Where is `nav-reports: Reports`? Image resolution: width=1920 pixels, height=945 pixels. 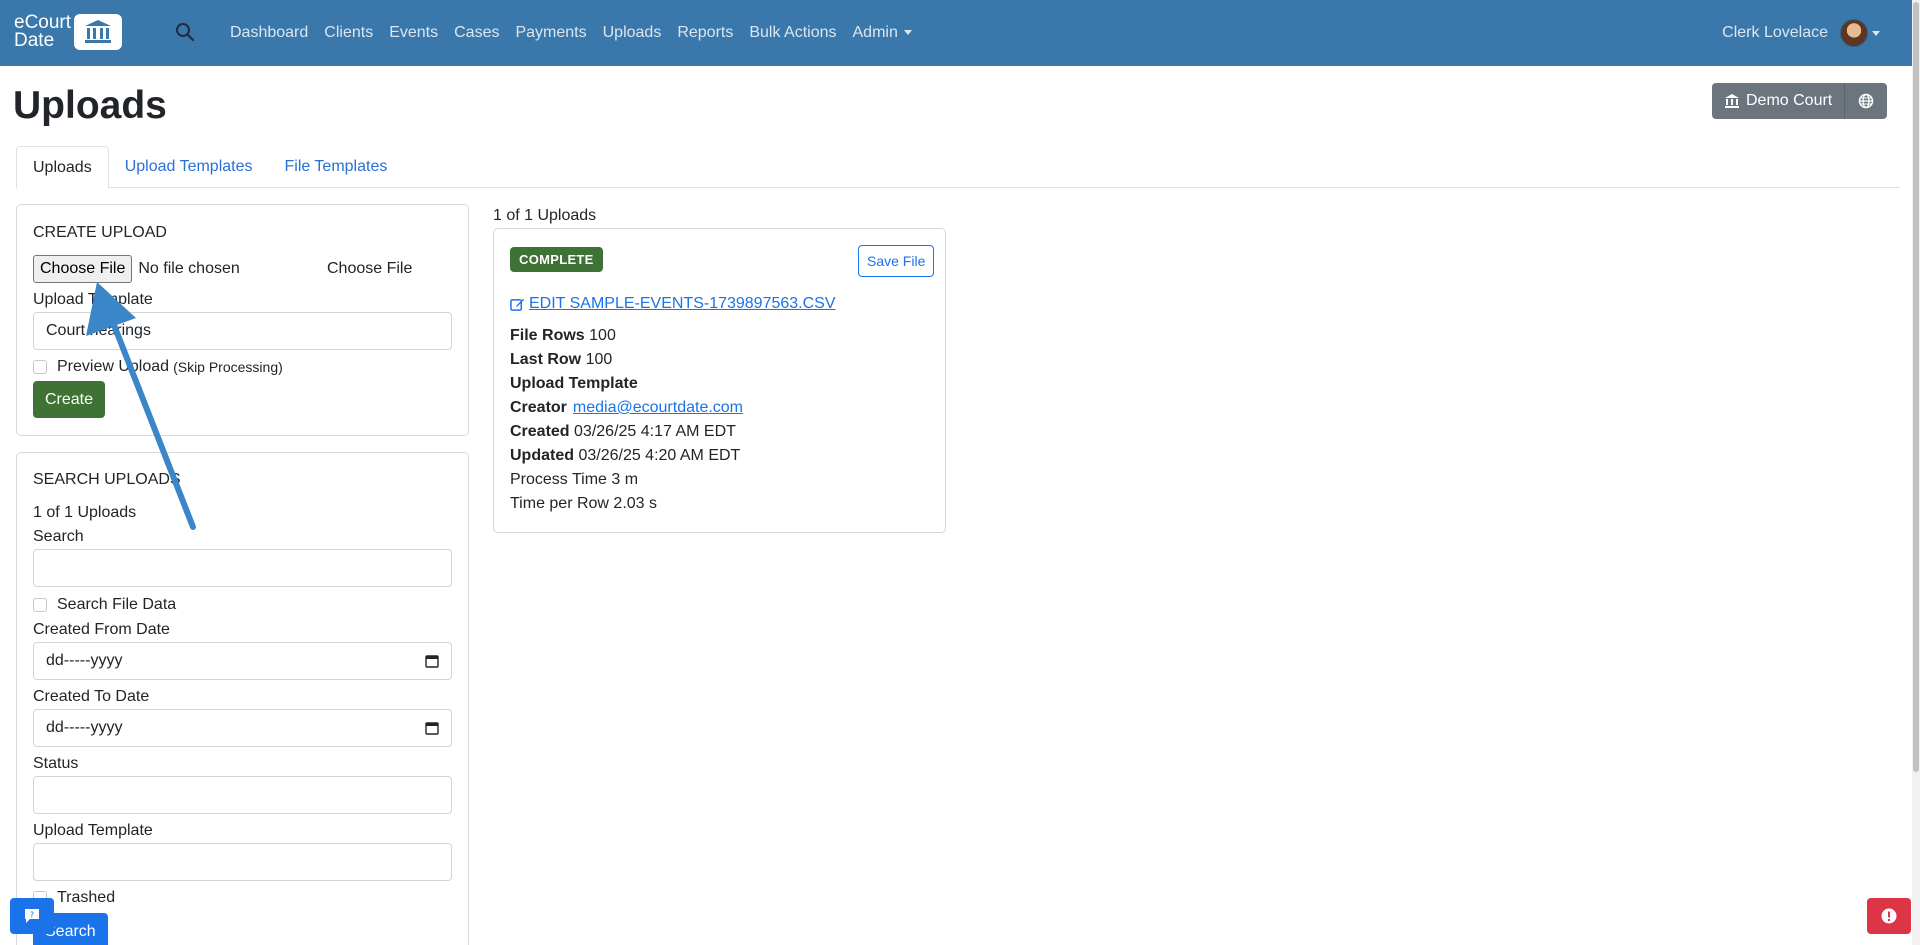
nav-reports: Reports is located at coordinates (705, 33).